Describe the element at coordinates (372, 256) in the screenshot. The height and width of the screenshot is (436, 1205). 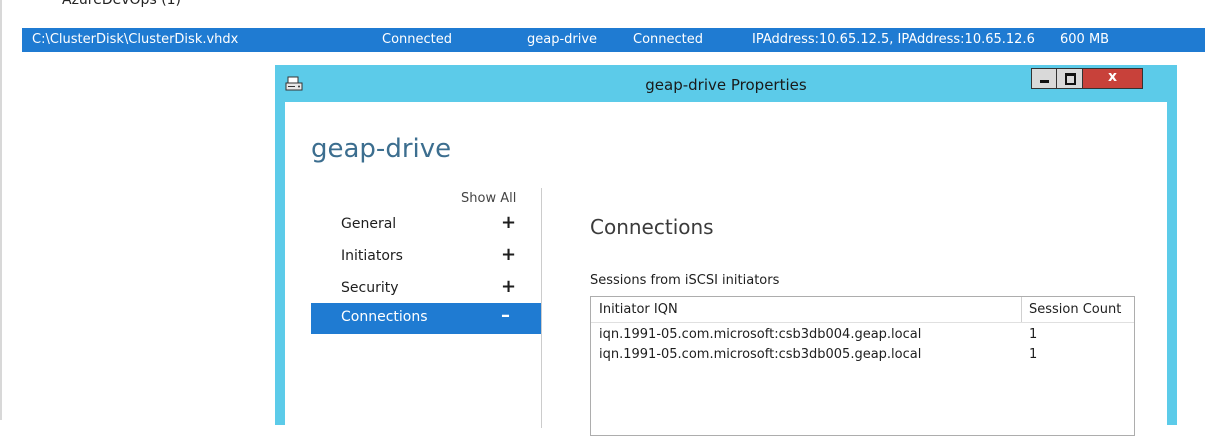
I see `nav-item-label: Initiators` at that location.